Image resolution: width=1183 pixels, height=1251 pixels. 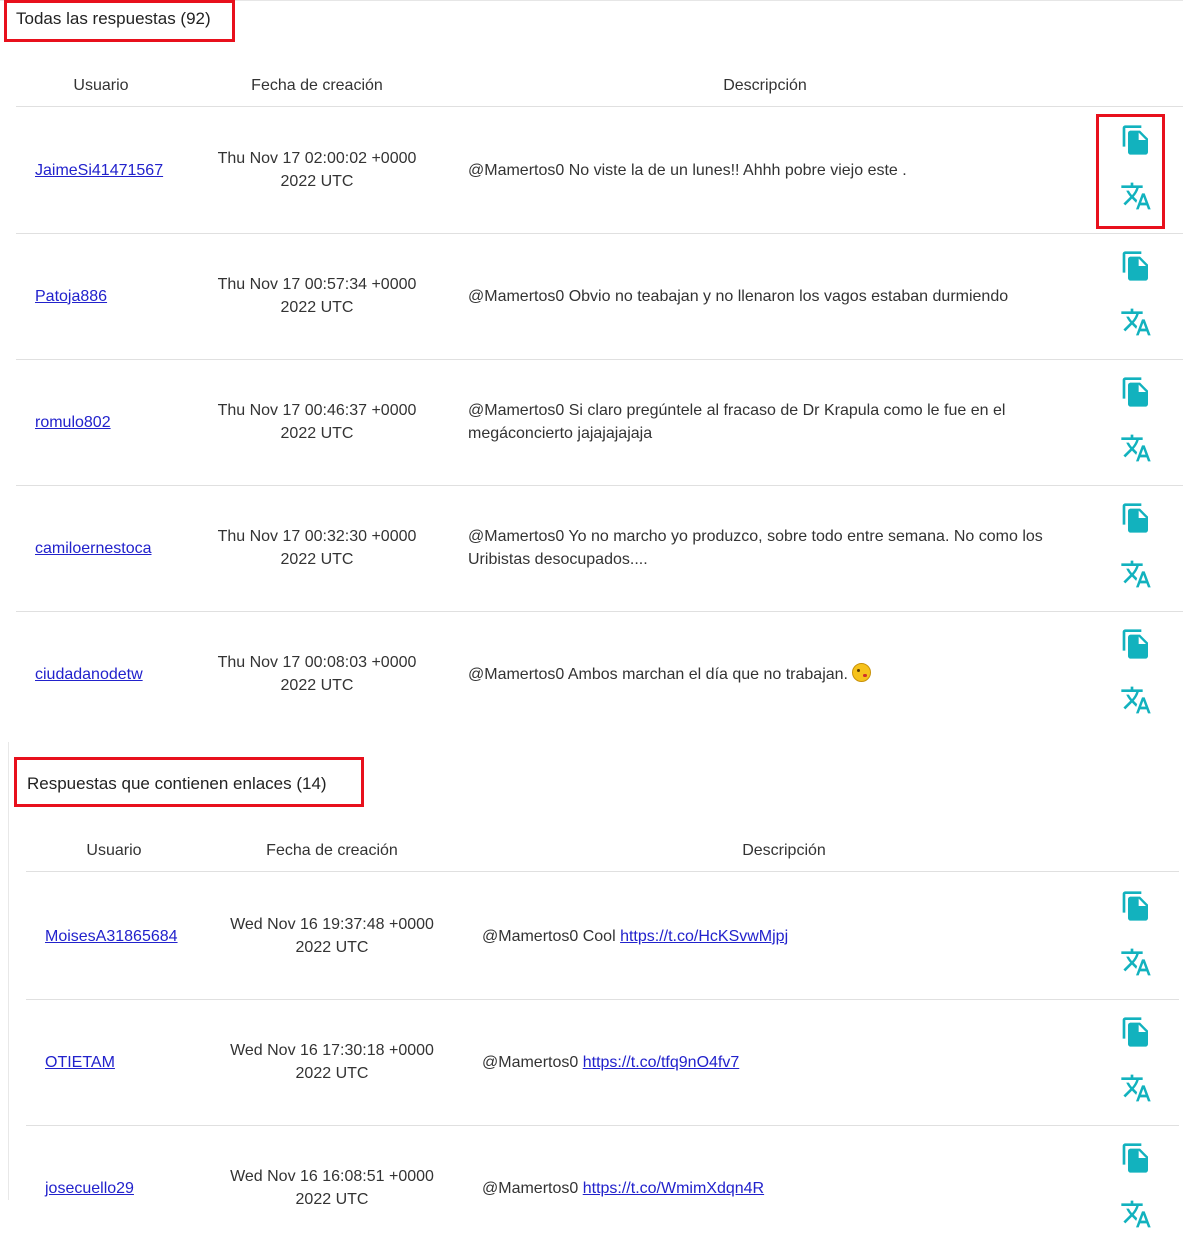 What do you see at coordinates (130, 1062) in the screenshot?
I see `user-cell: OTIETAM` at bounding box center [130, 1062].